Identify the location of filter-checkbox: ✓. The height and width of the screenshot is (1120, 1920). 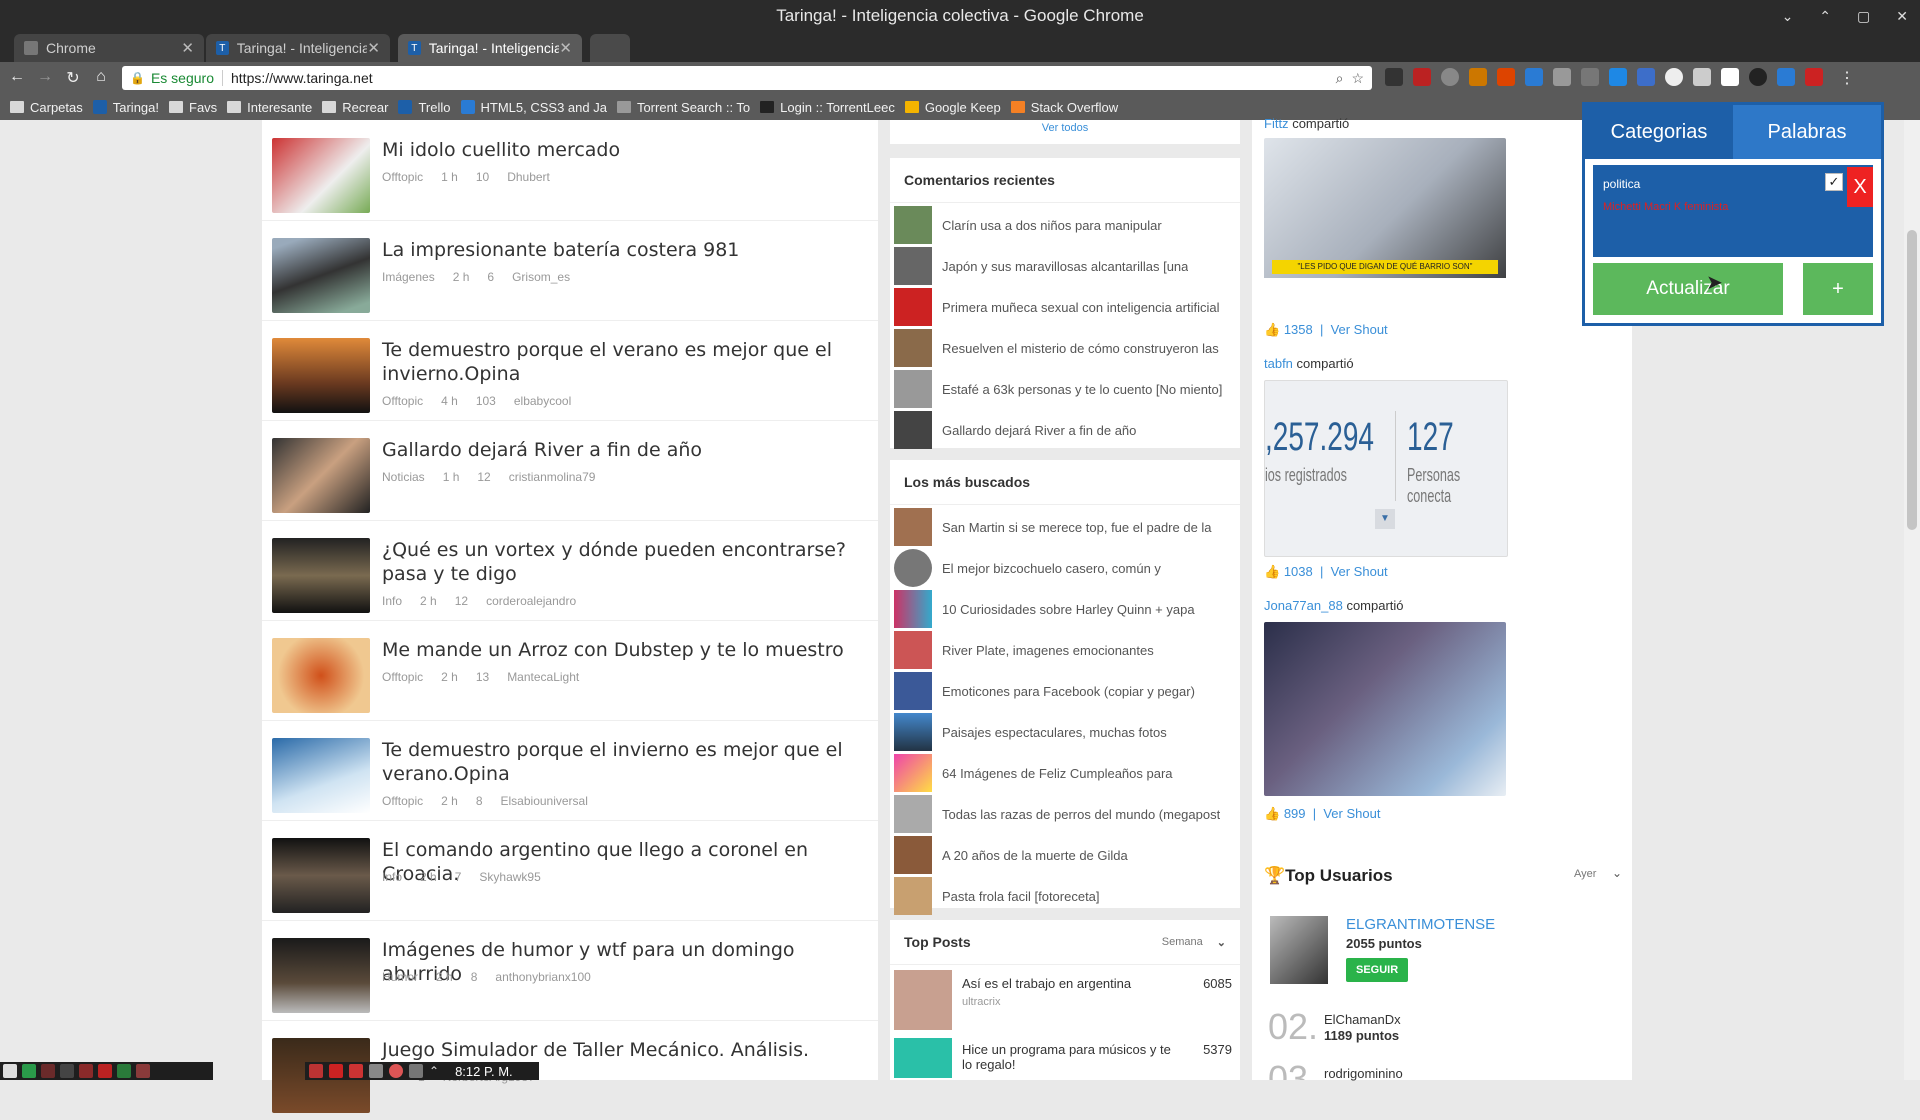
(1834, 182).